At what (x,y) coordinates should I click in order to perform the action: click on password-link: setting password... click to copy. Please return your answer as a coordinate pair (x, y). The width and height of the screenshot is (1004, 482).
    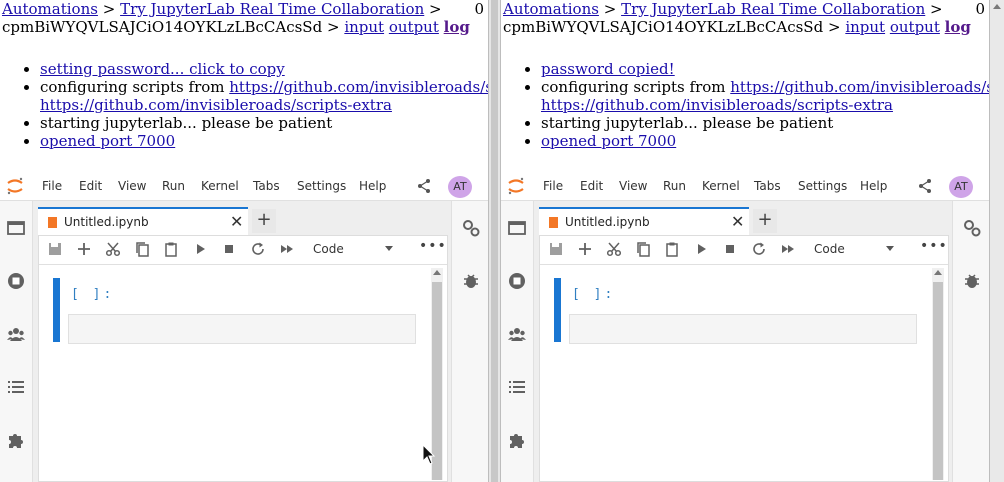
    Looking at the image, I should click on (162, 69).